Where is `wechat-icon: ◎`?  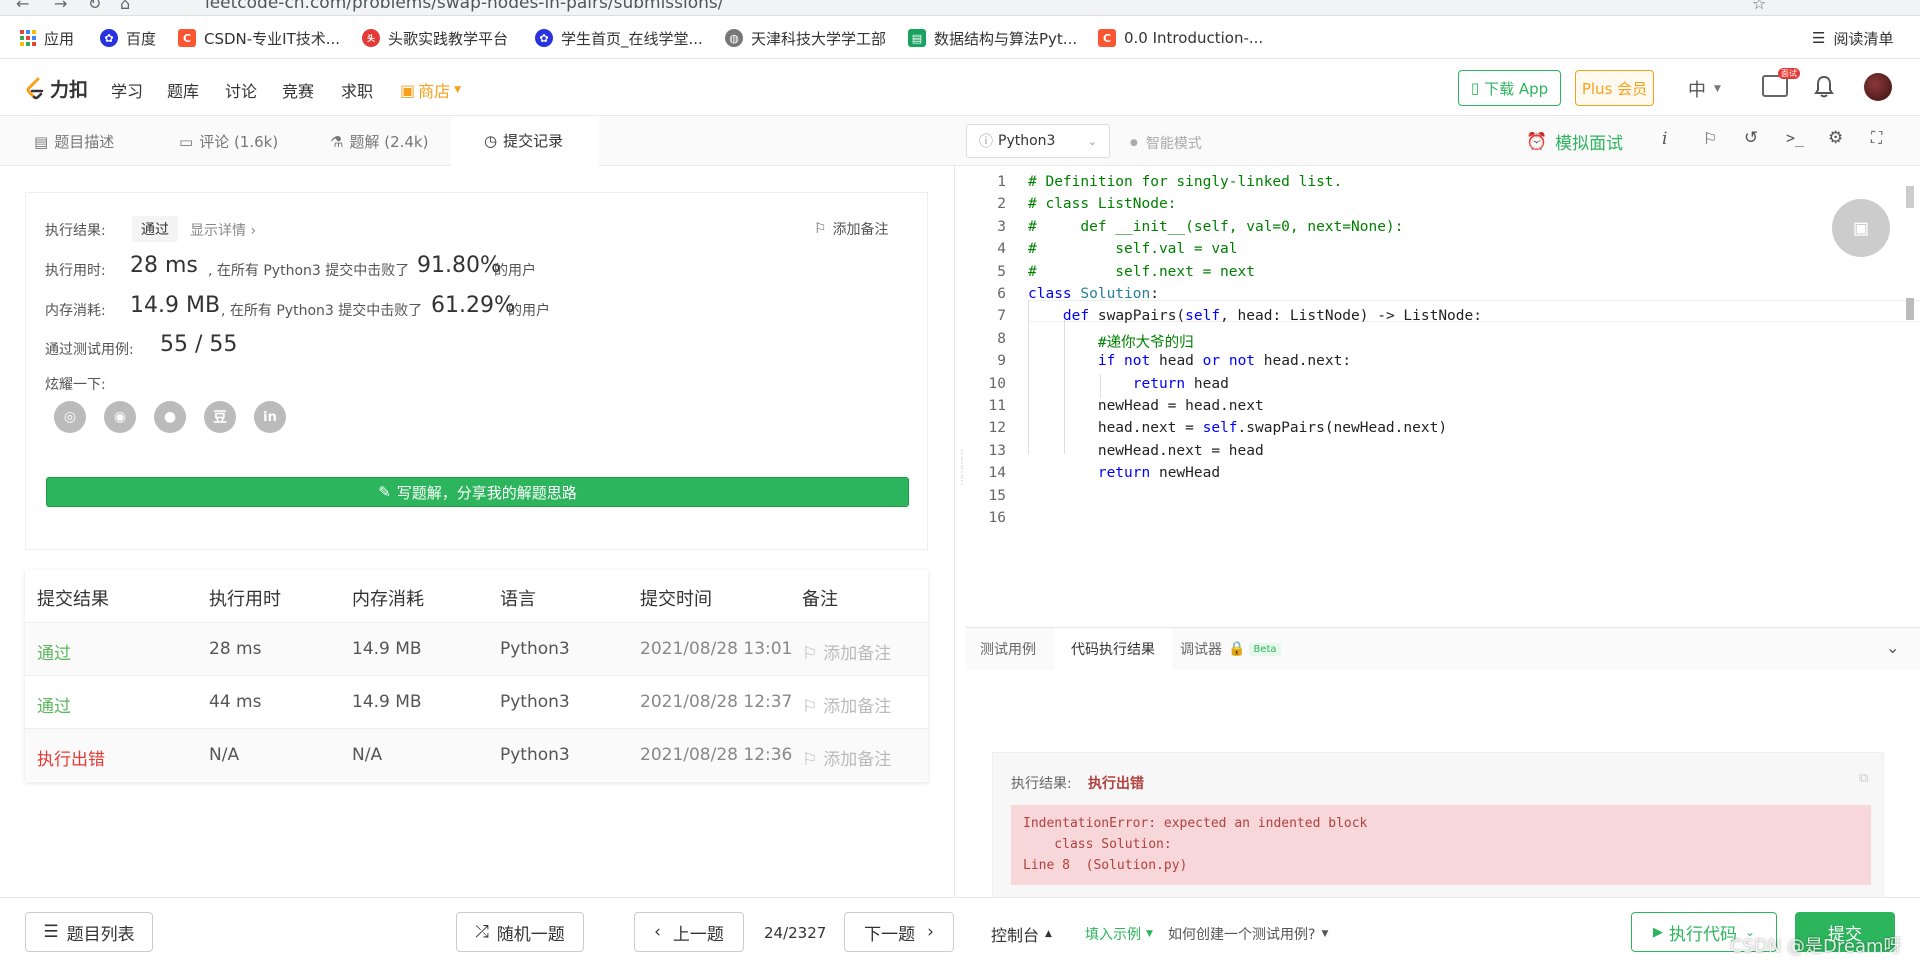
wechat-icon: ◎ is located at coordinates (70, 417).